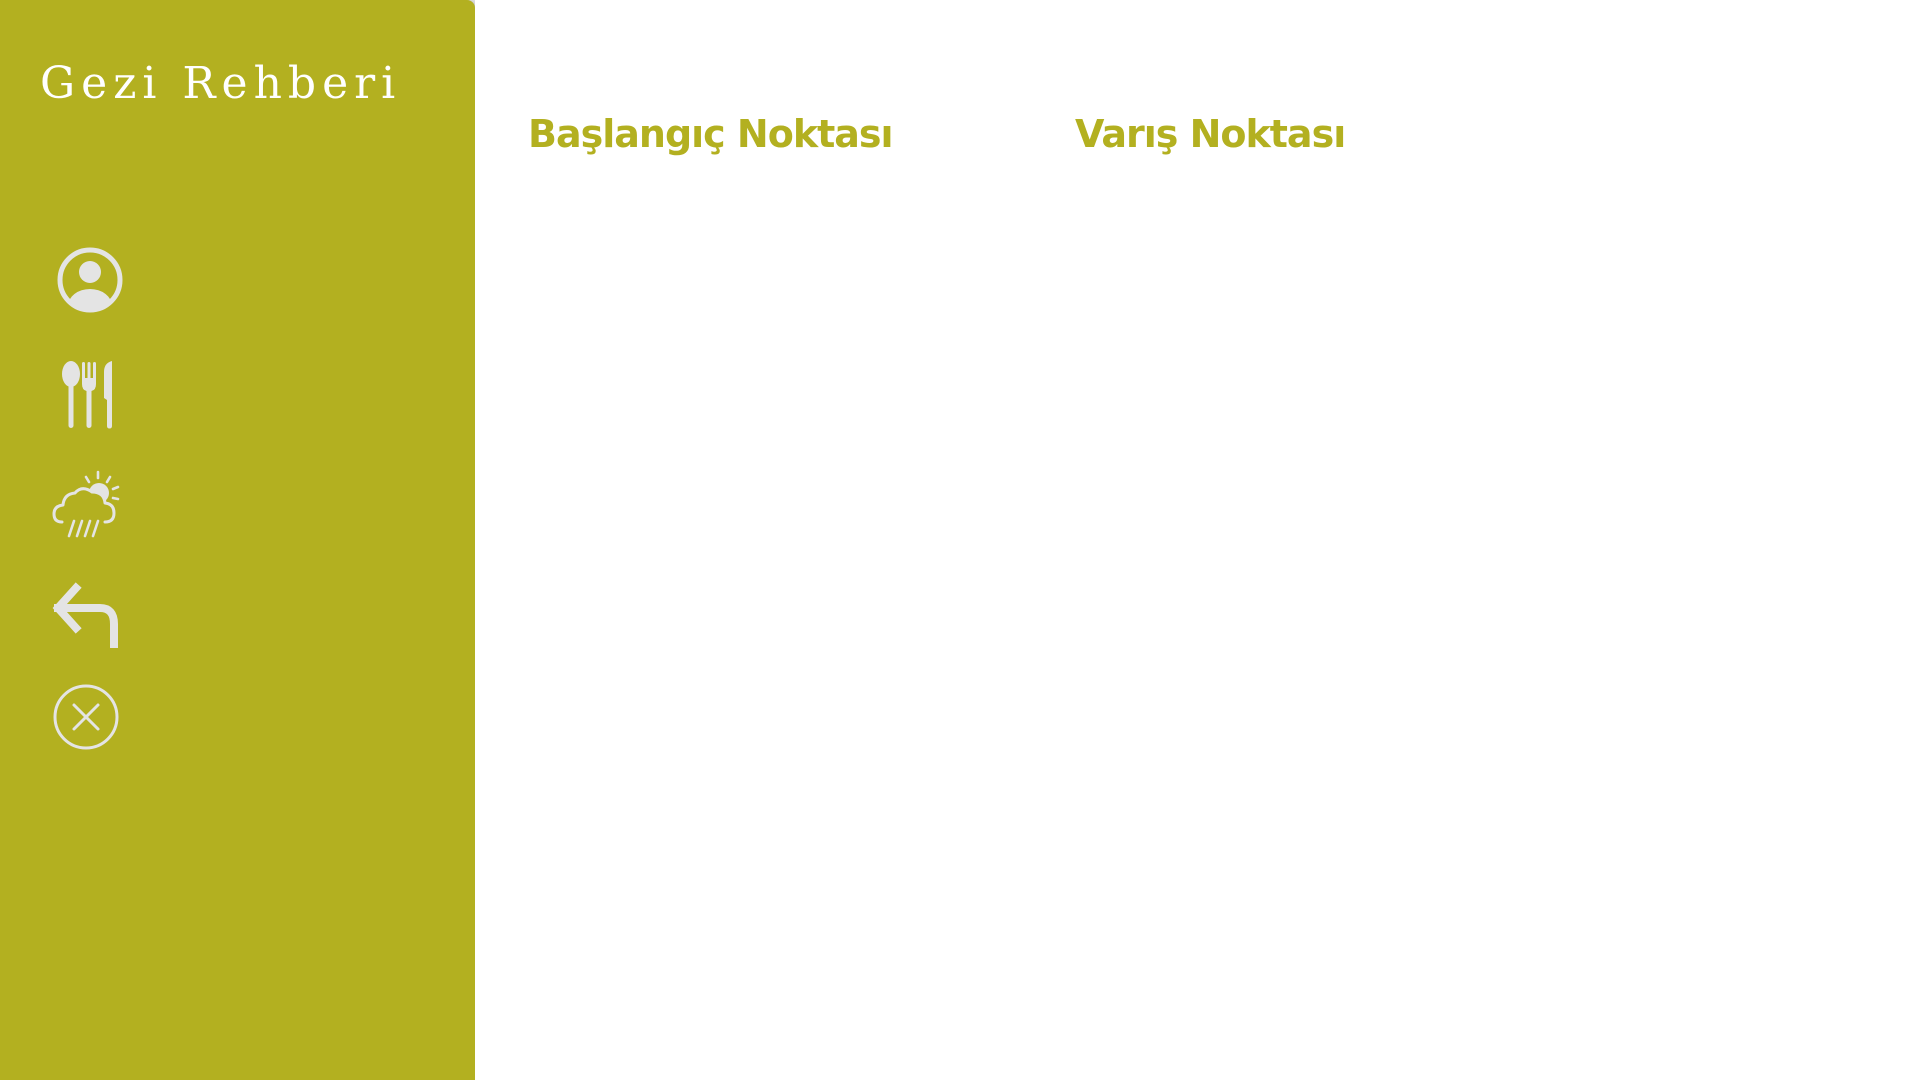  I want to click on utensils-icon, so click(87, 395).